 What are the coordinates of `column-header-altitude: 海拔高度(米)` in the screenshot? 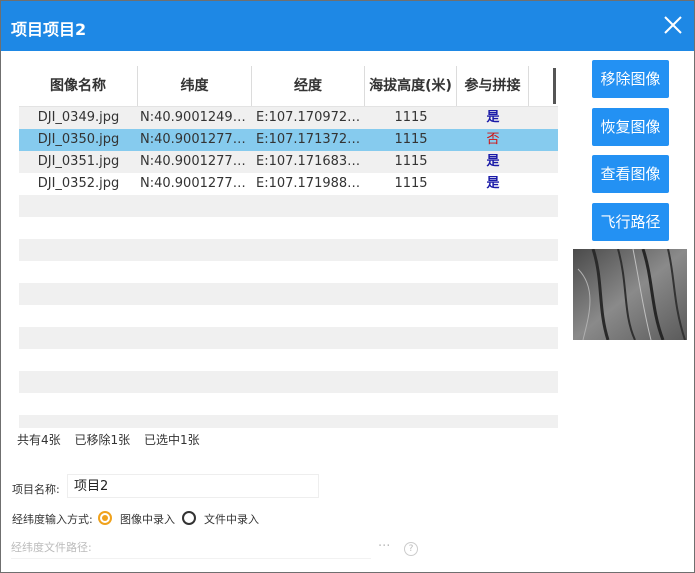 It's located at (411, 86).